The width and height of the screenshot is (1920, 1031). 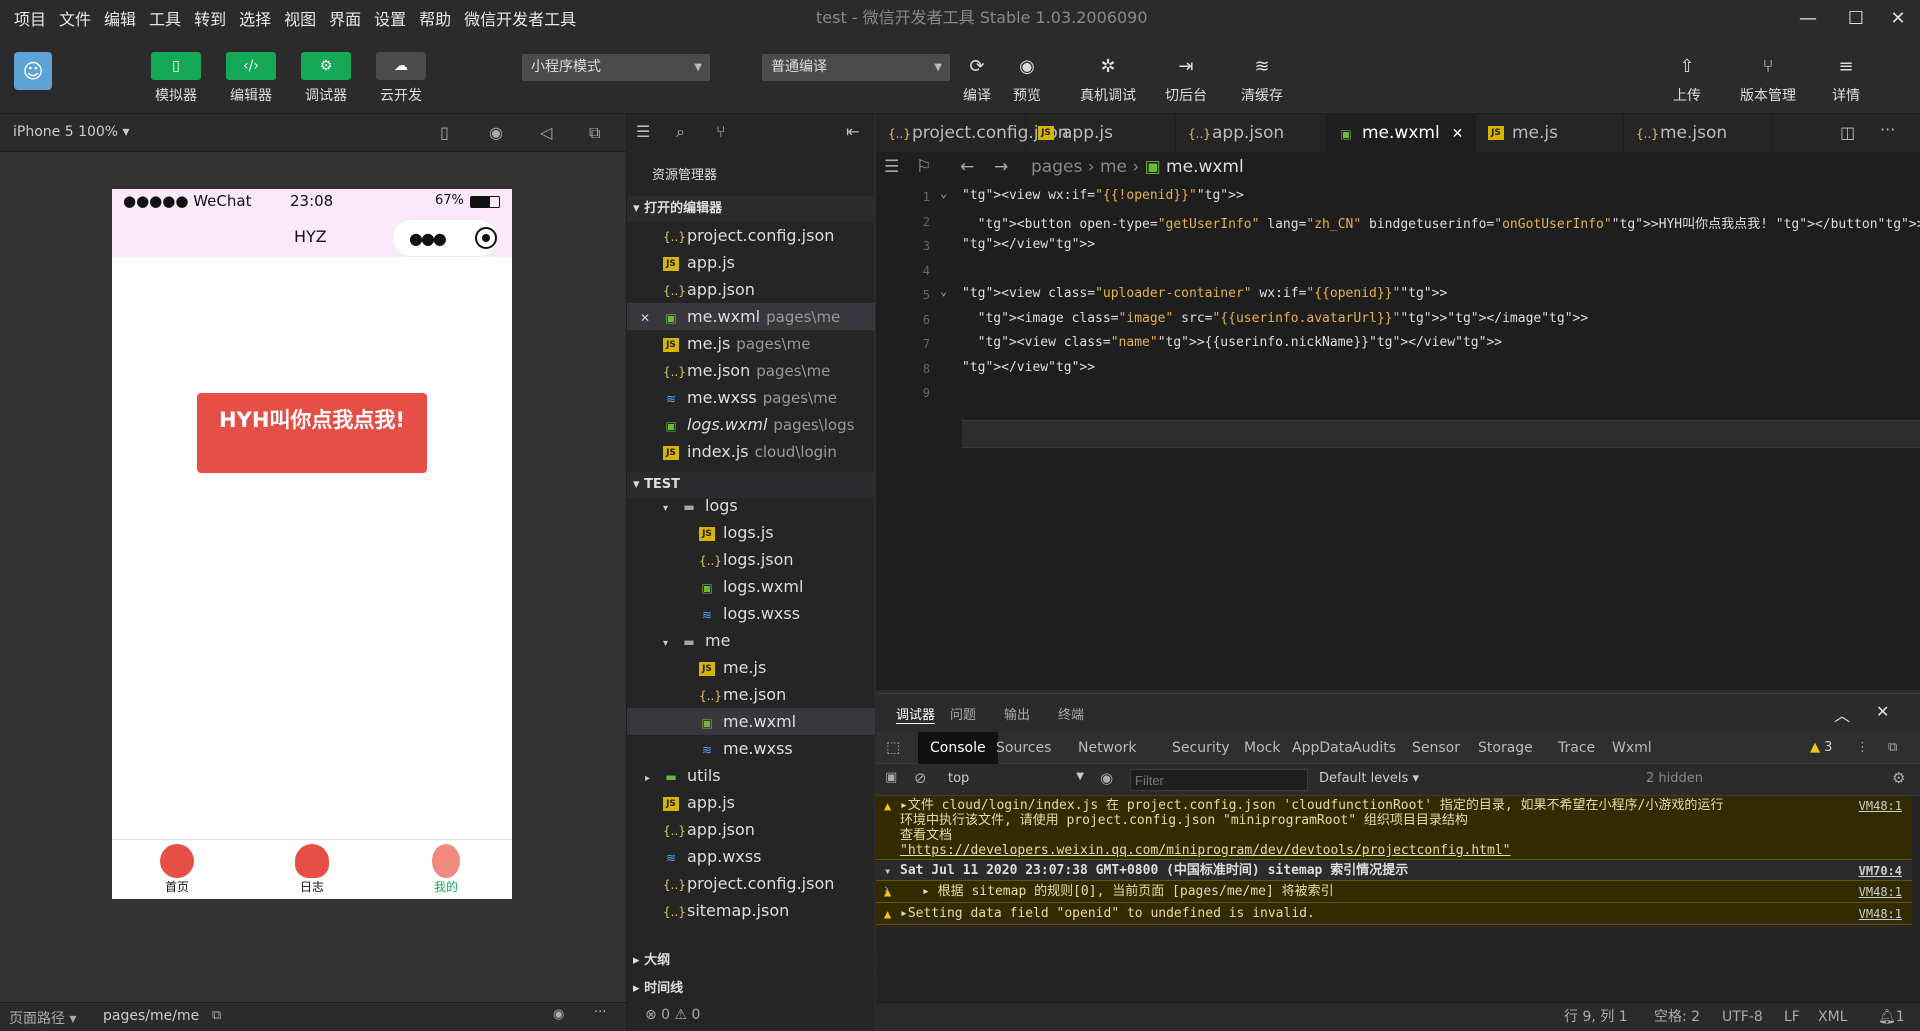 I want to click on capsule-menu: ●●●, so click(x=445, y=238).